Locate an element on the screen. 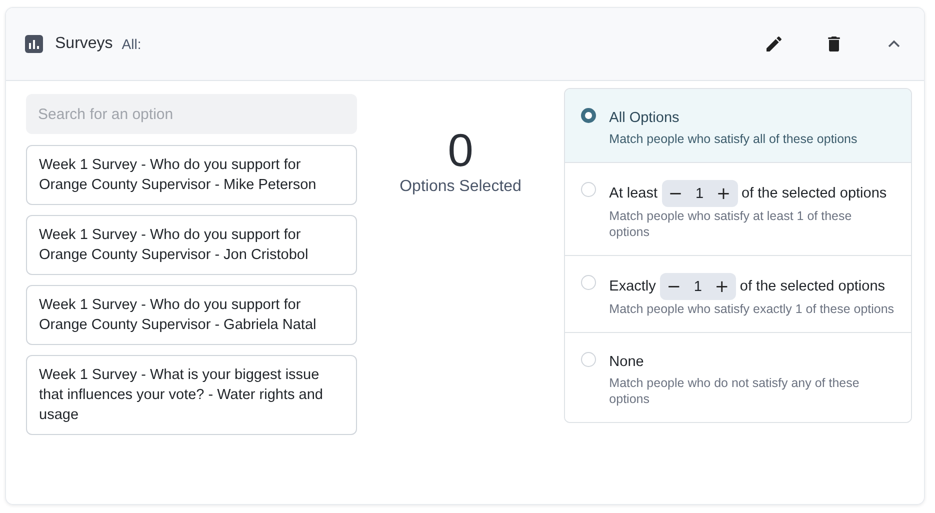 The image size is (935, 513). selected-count: 0 is located at coordinates (461, 150).